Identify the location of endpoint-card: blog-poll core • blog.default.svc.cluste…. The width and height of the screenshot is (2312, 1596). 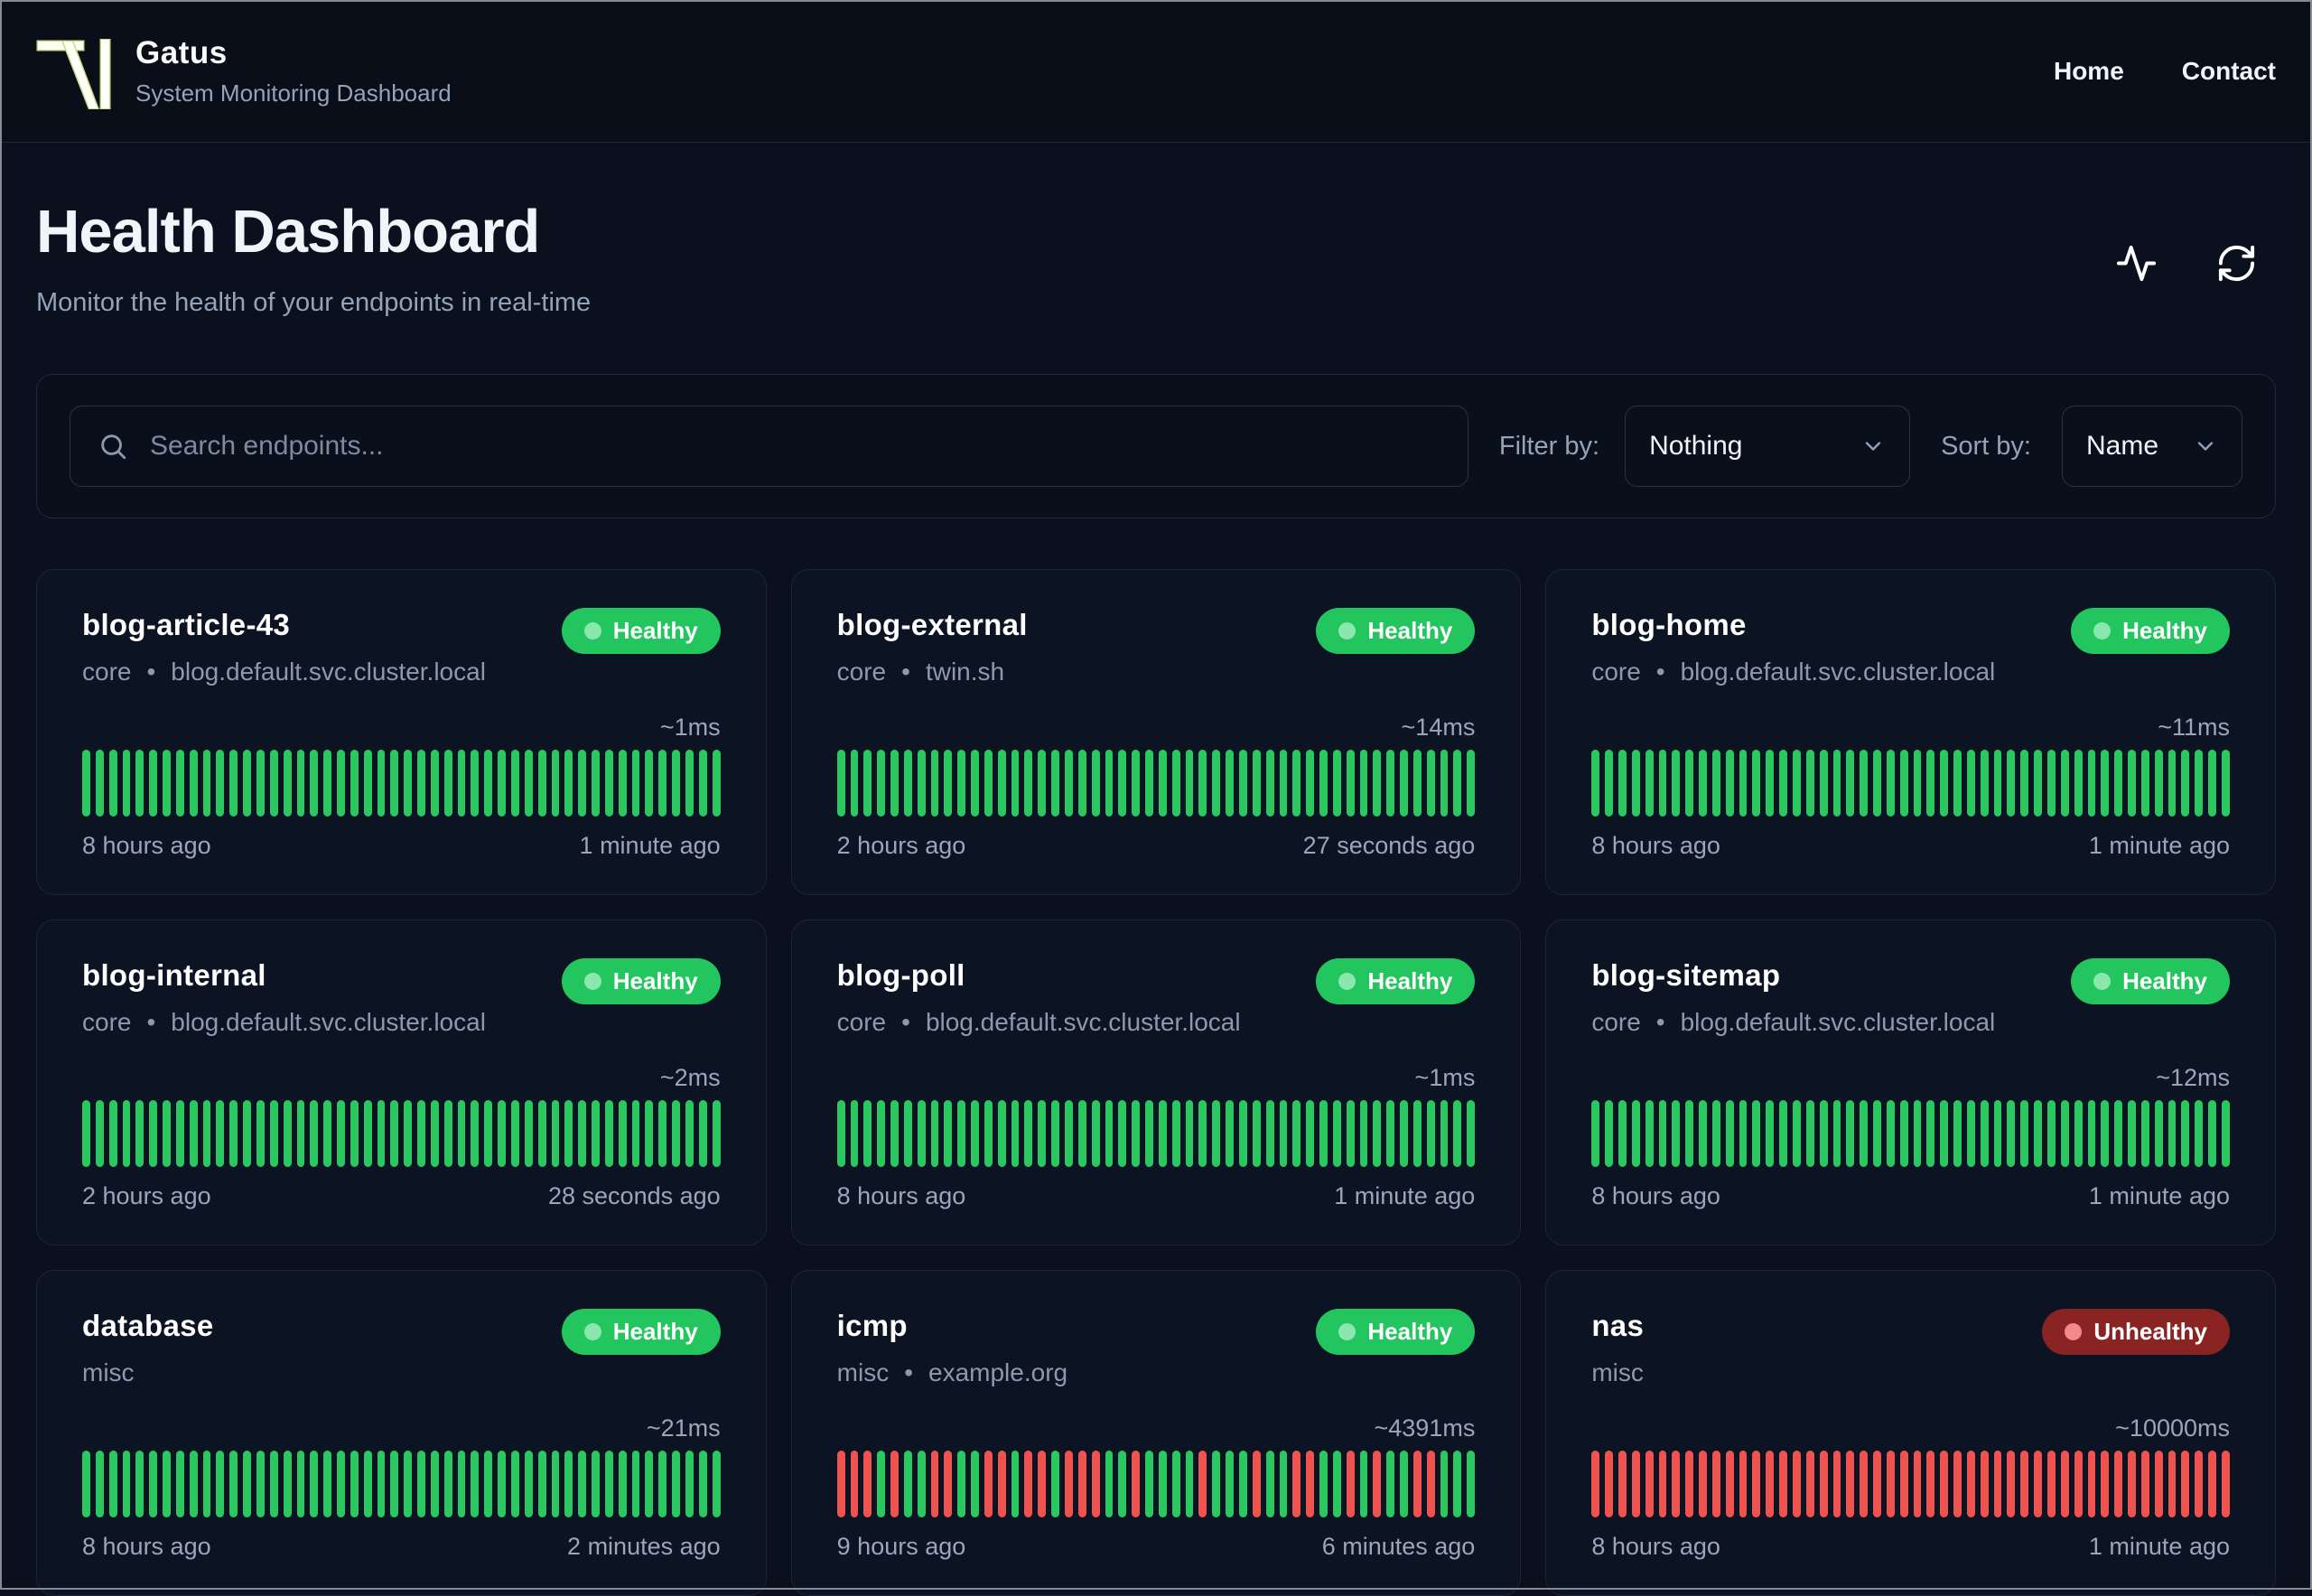
(1156, 1082).